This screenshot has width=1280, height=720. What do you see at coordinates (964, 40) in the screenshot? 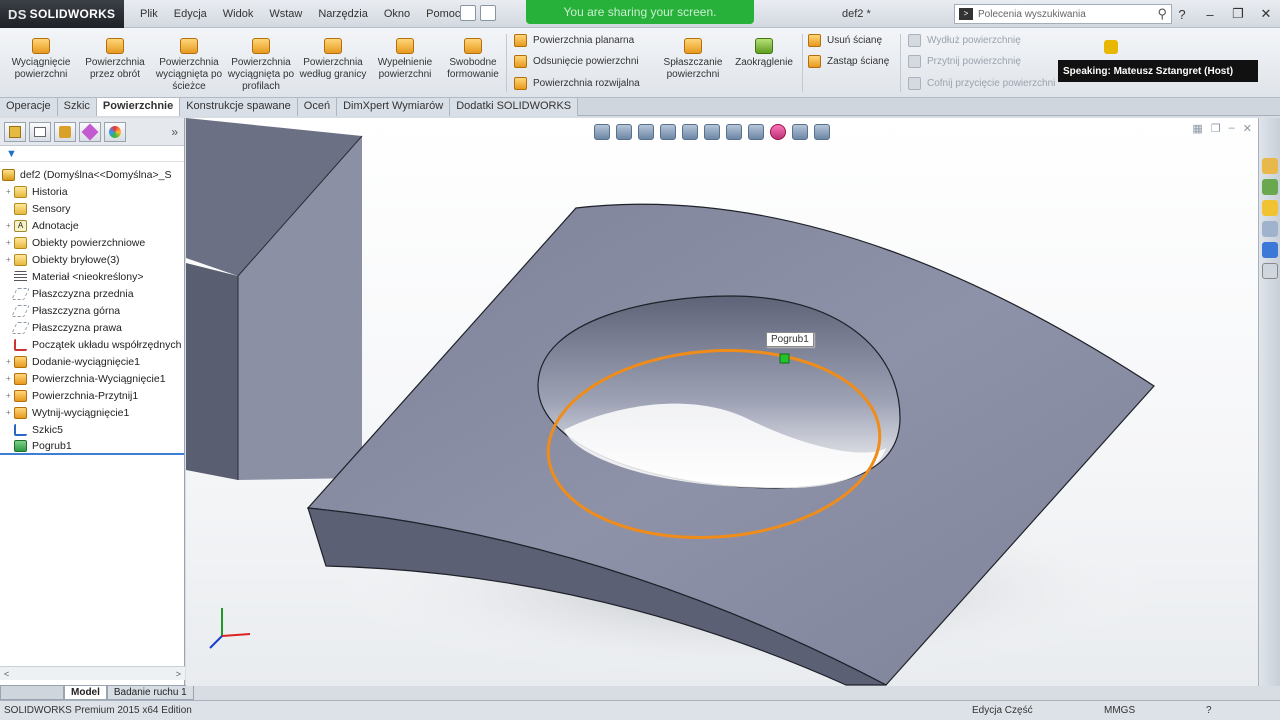
I see `extend-surface-button: Wydłuż powierzchnię` at bounding box center [964, 40].